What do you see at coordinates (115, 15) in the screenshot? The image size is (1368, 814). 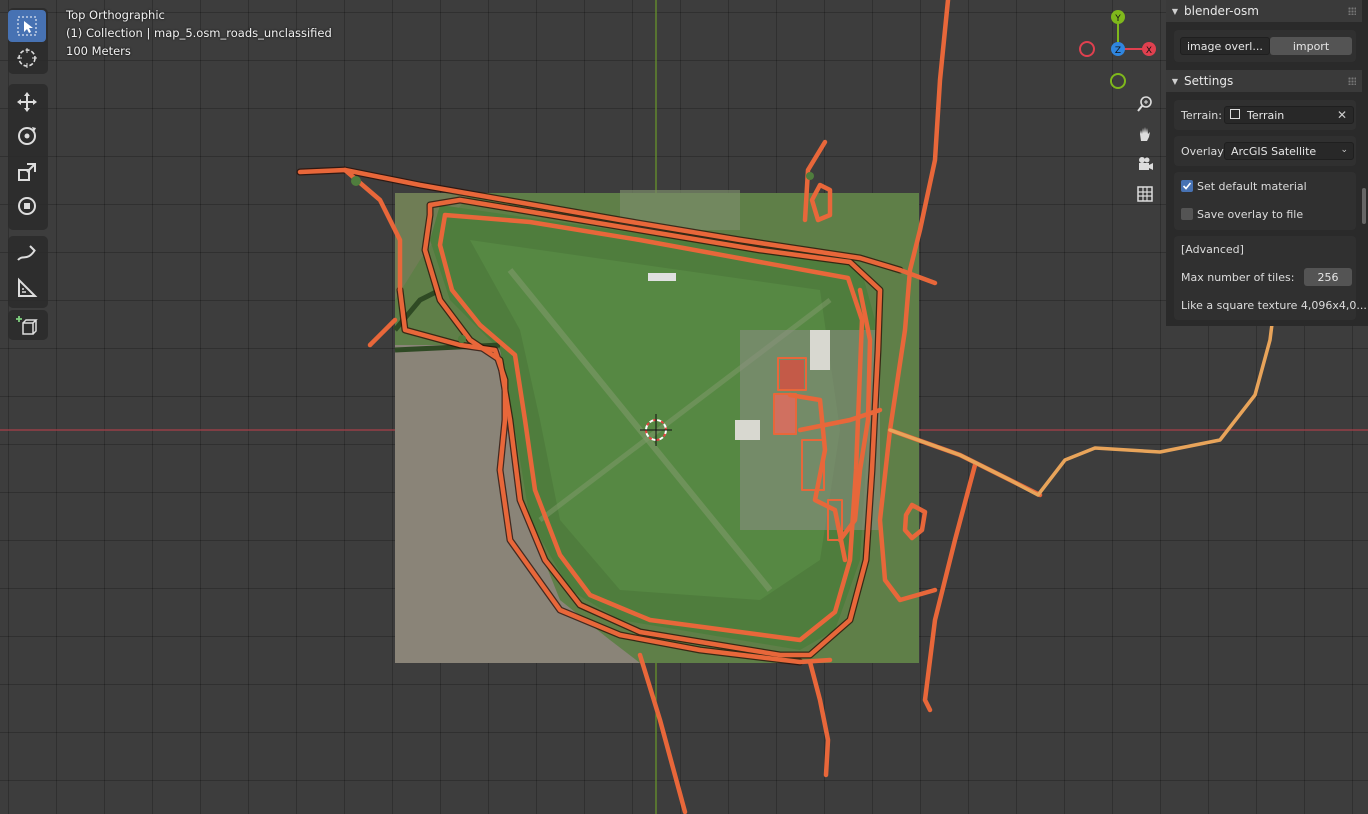 I see `view-name-label: Top Orthographic` at bounding box center [115, 15].